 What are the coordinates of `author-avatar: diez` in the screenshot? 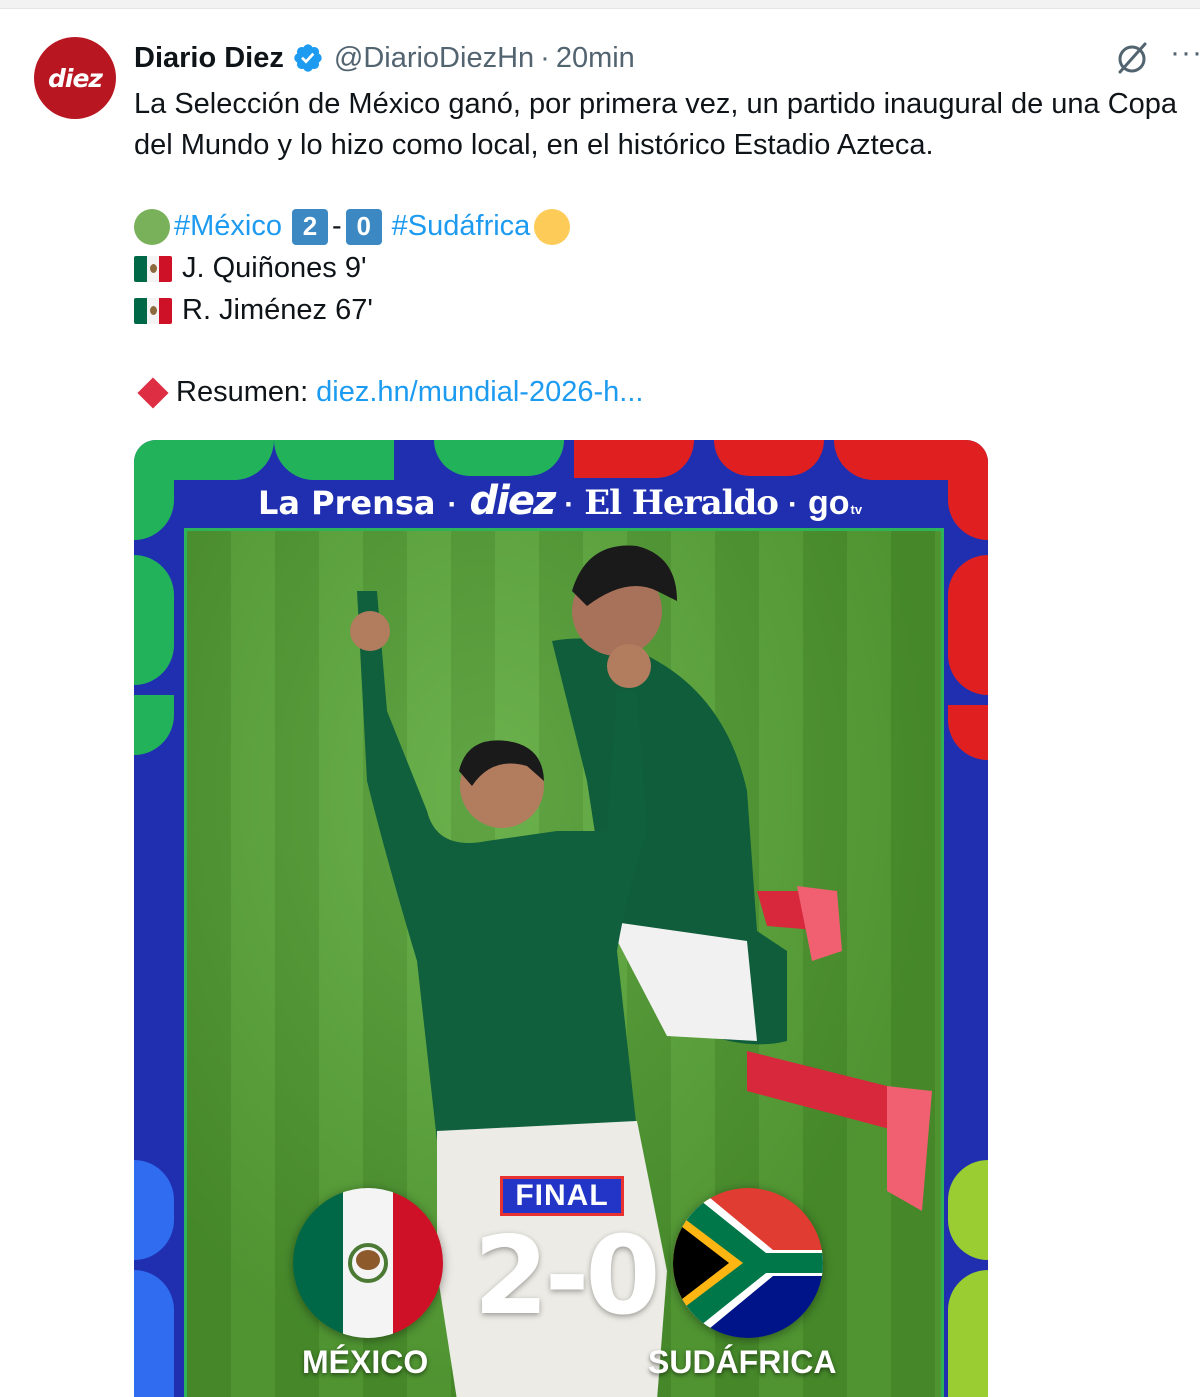 It's located at (75, 78).